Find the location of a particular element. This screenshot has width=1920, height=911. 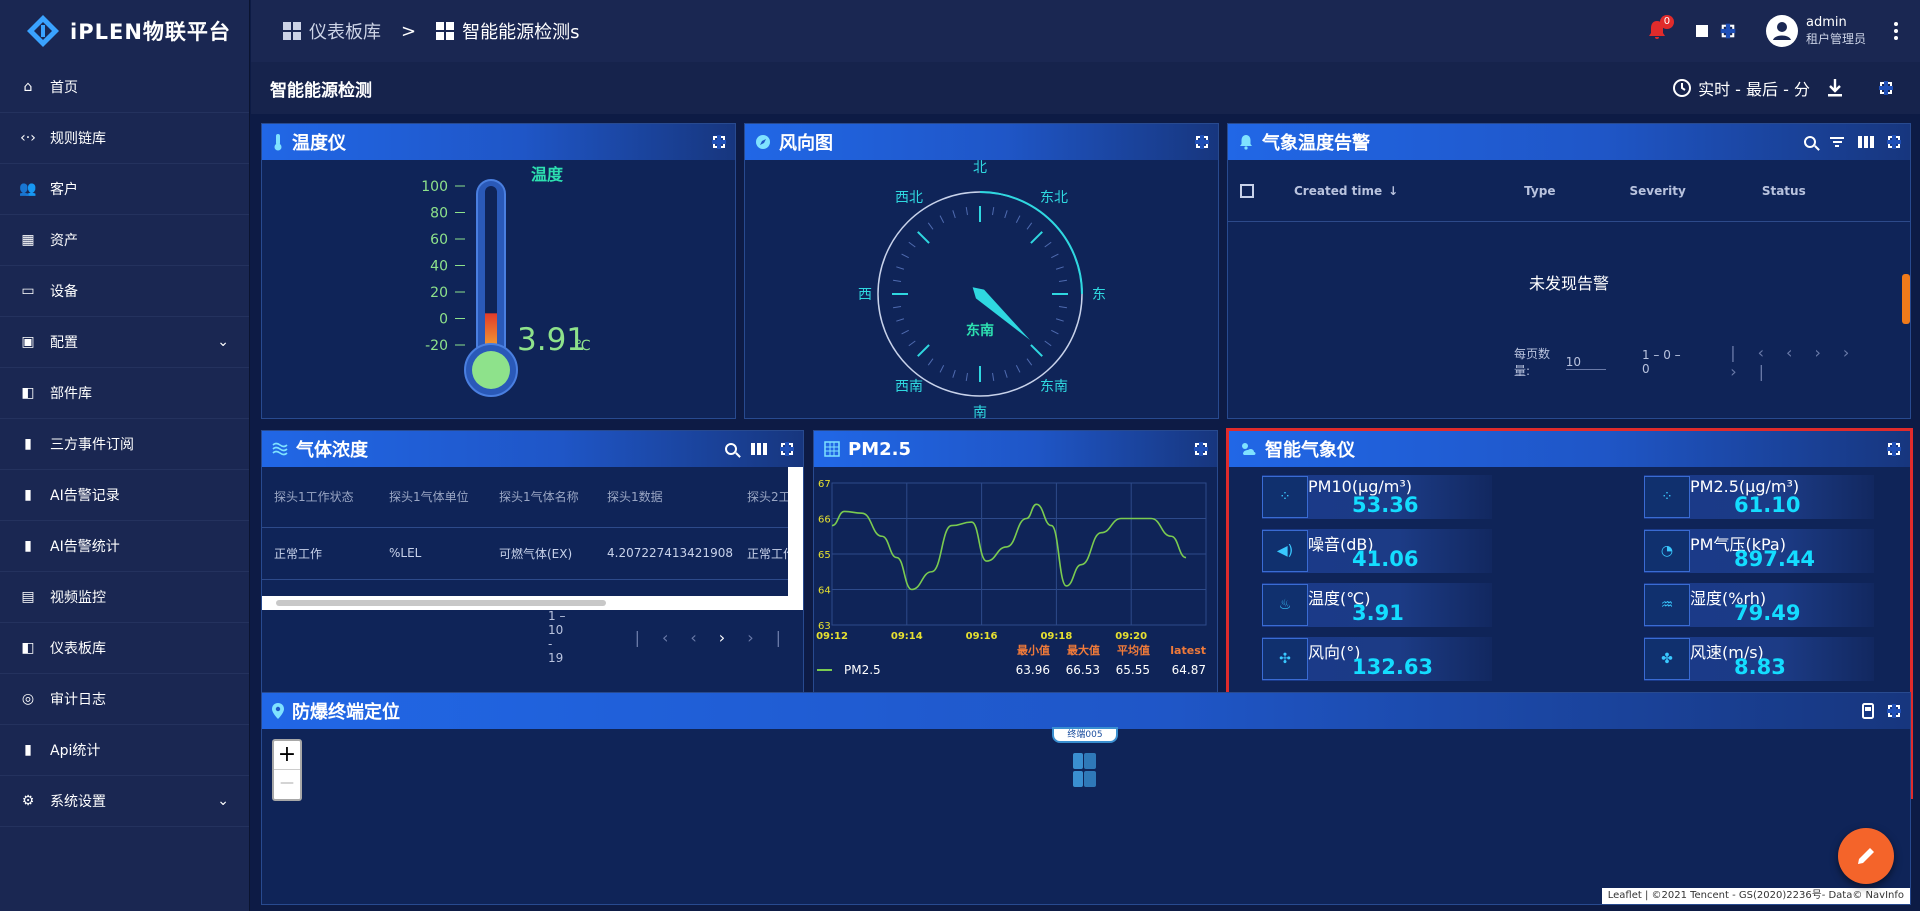

col-created-time: Created time is located at coordinates (1338, 191).